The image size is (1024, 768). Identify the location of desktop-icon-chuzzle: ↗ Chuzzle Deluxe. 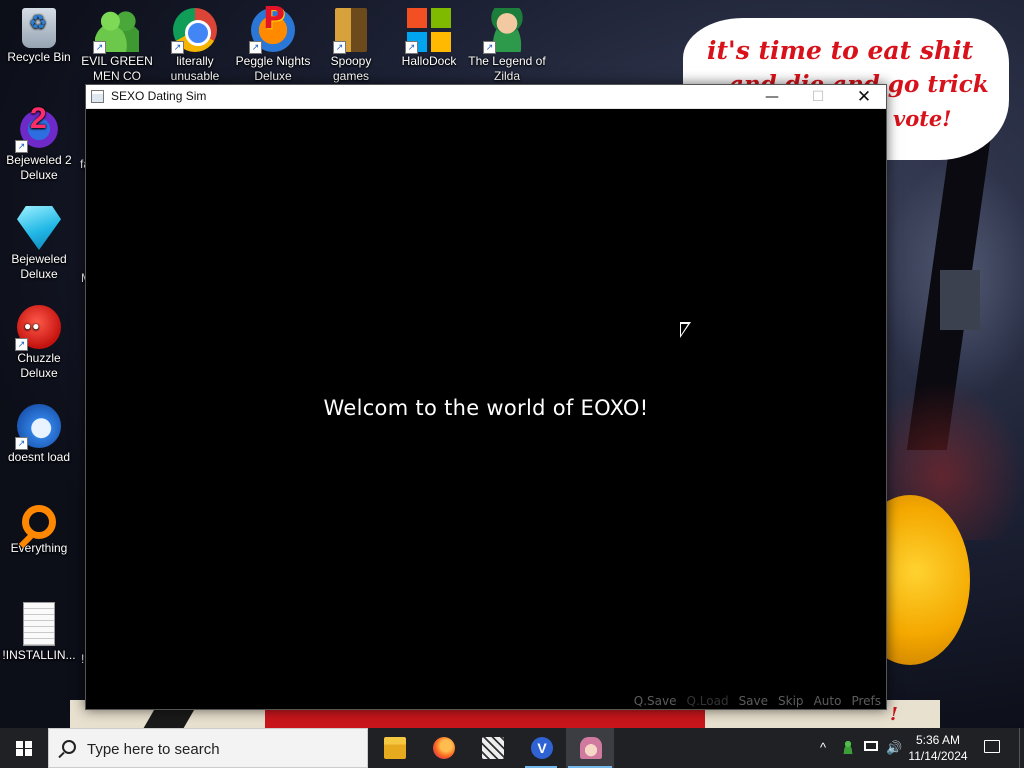
(39, 340).